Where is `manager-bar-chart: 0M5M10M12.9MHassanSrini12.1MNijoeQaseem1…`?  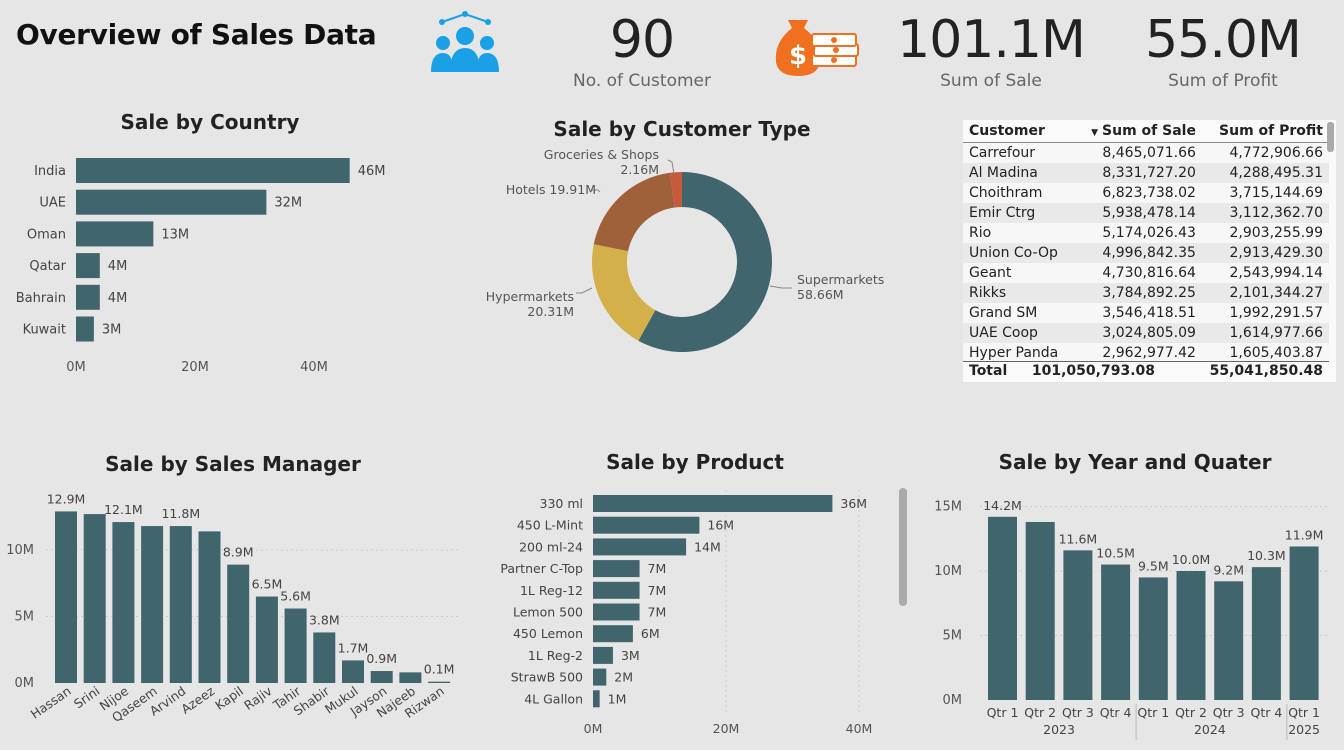
manager-bar-chart: 0M5M10M12.9MHassanSrini12.1MNijoeQaseem1… is located at coordinates (233, 608).